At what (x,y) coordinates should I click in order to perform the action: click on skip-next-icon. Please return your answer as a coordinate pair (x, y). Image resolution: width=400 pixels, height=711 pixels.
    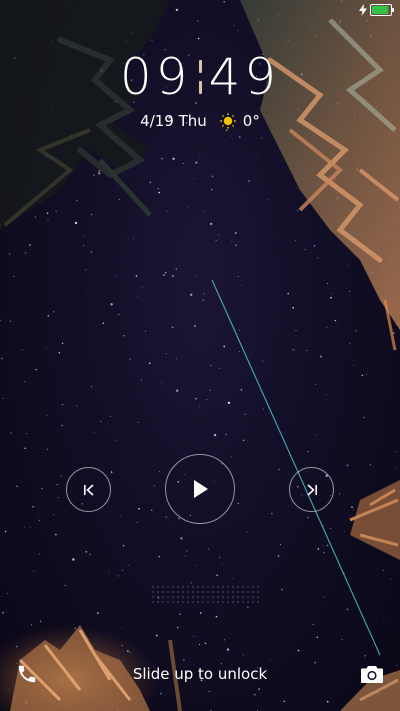
    Looking at the image, I should click on (311, 489).